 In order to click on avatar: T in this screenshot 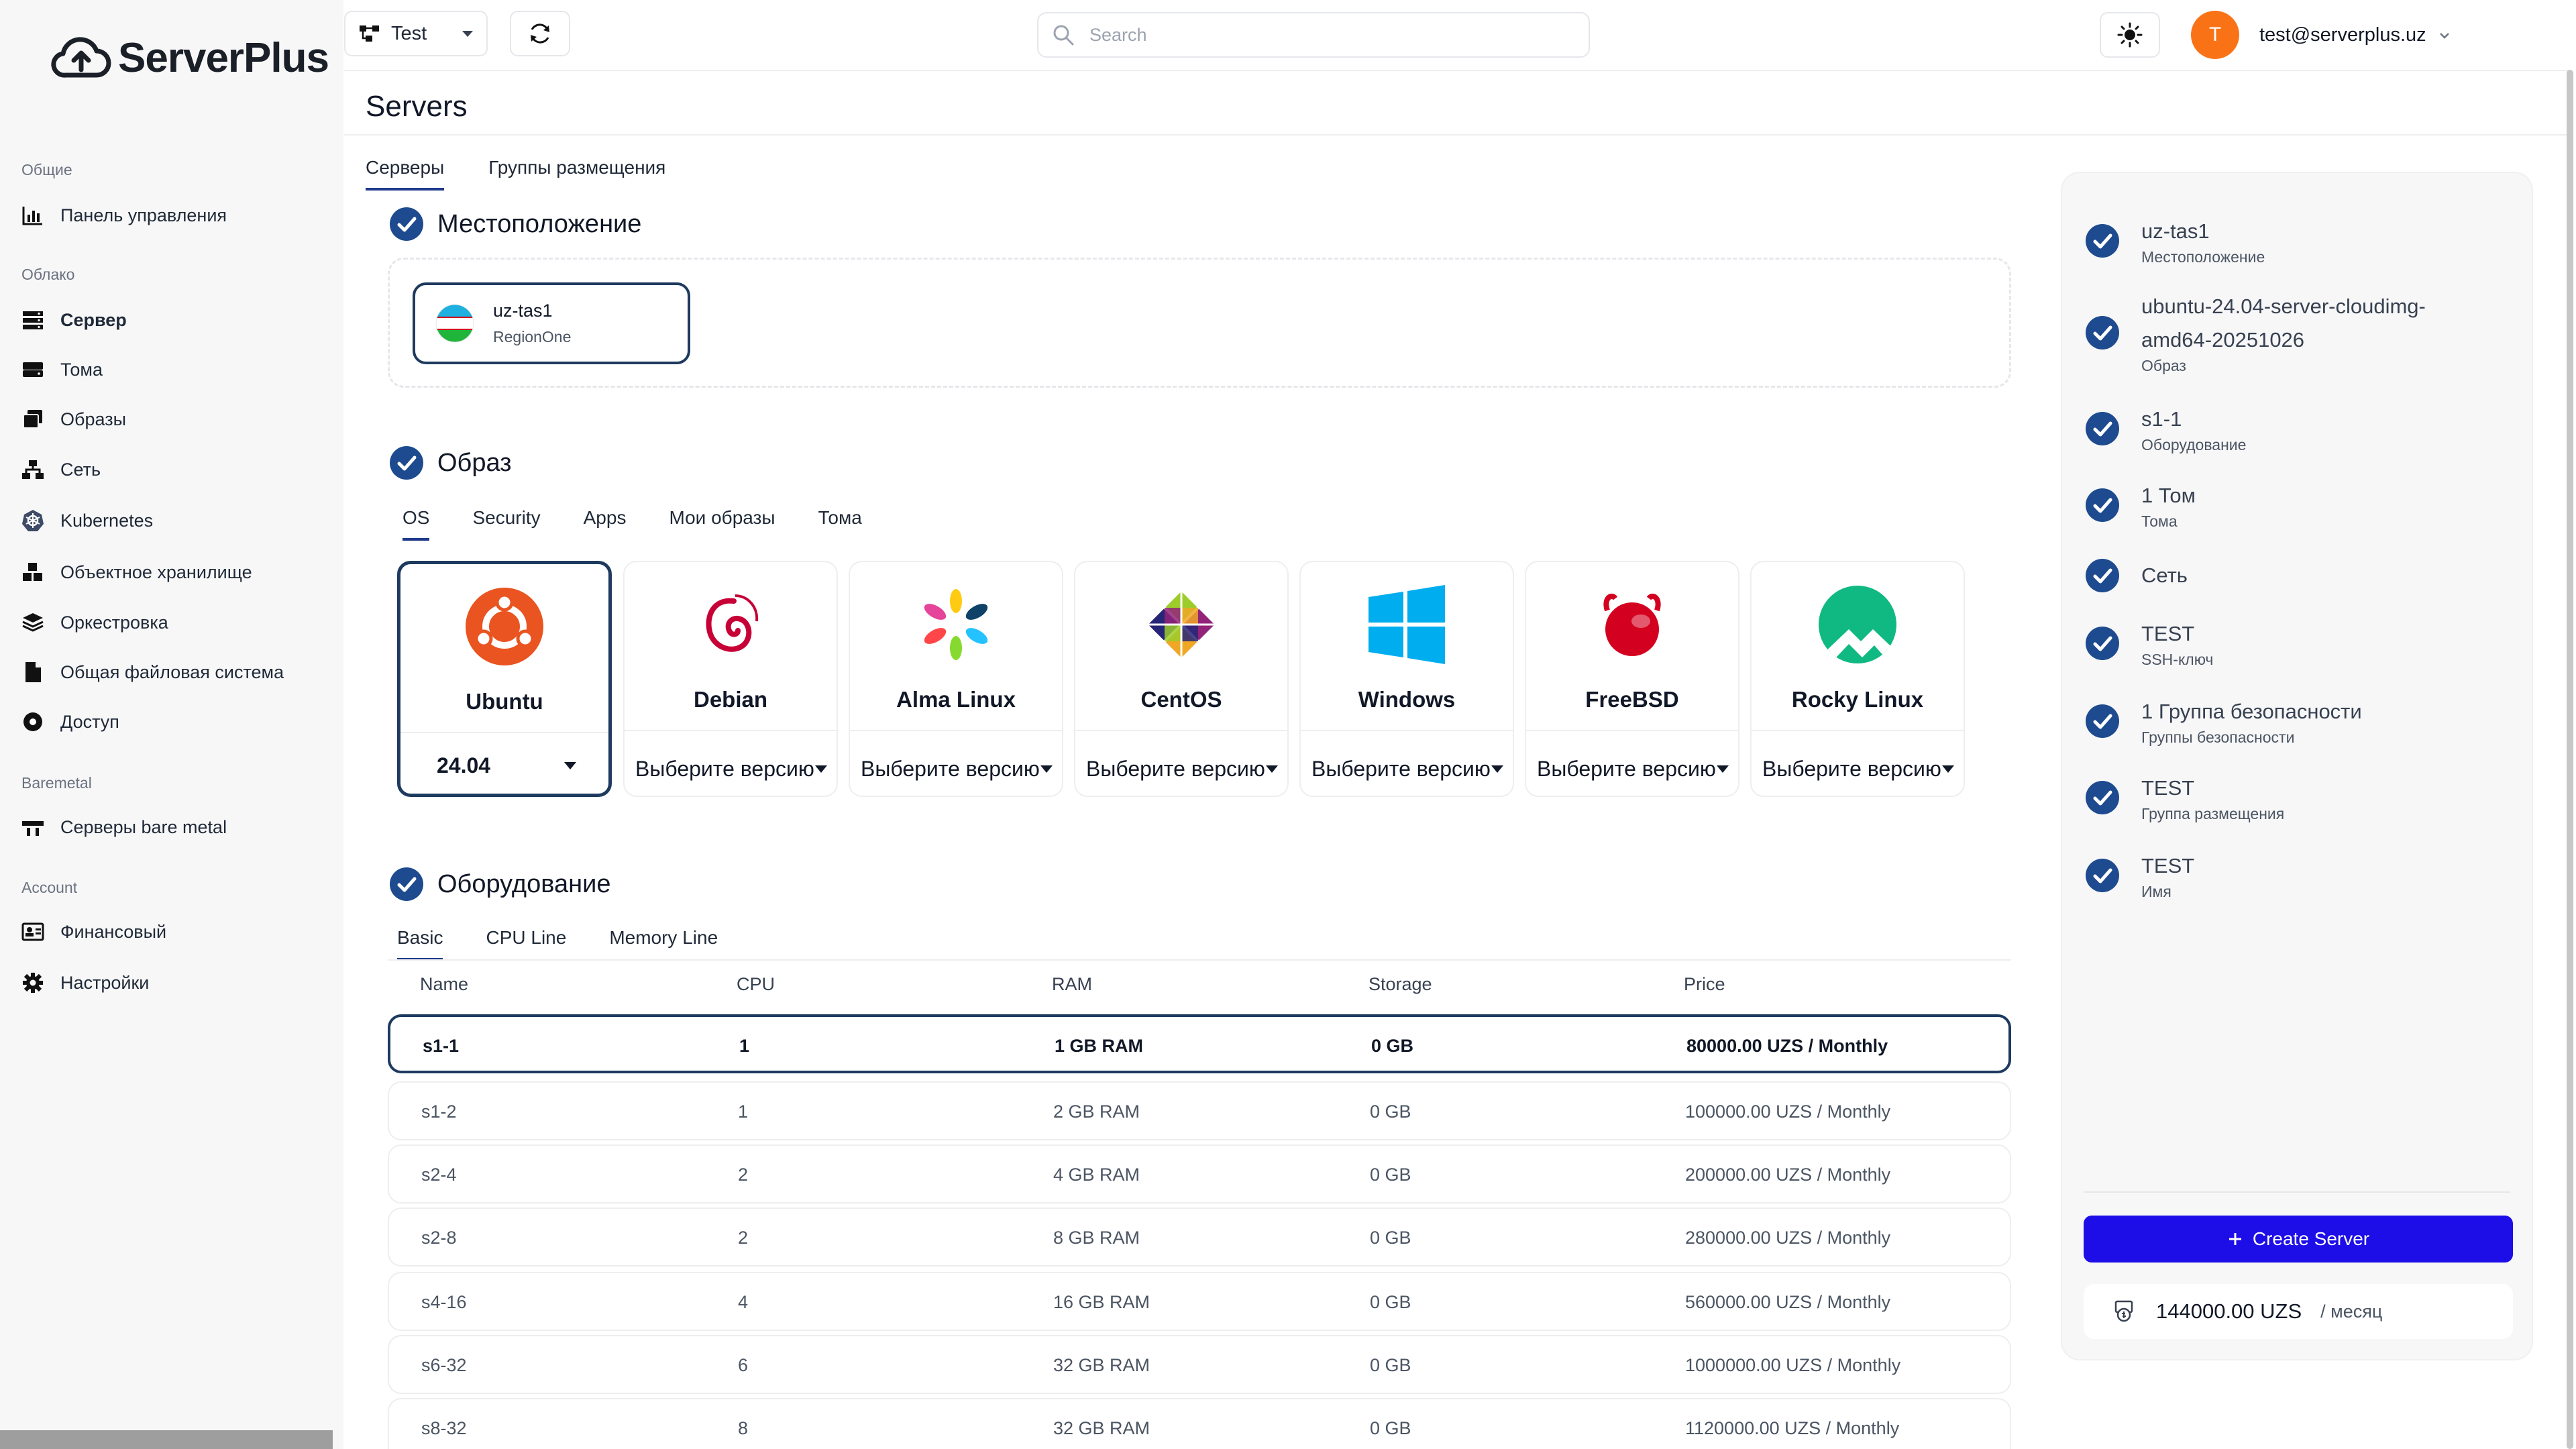, I will do `click(2215, 35)`.